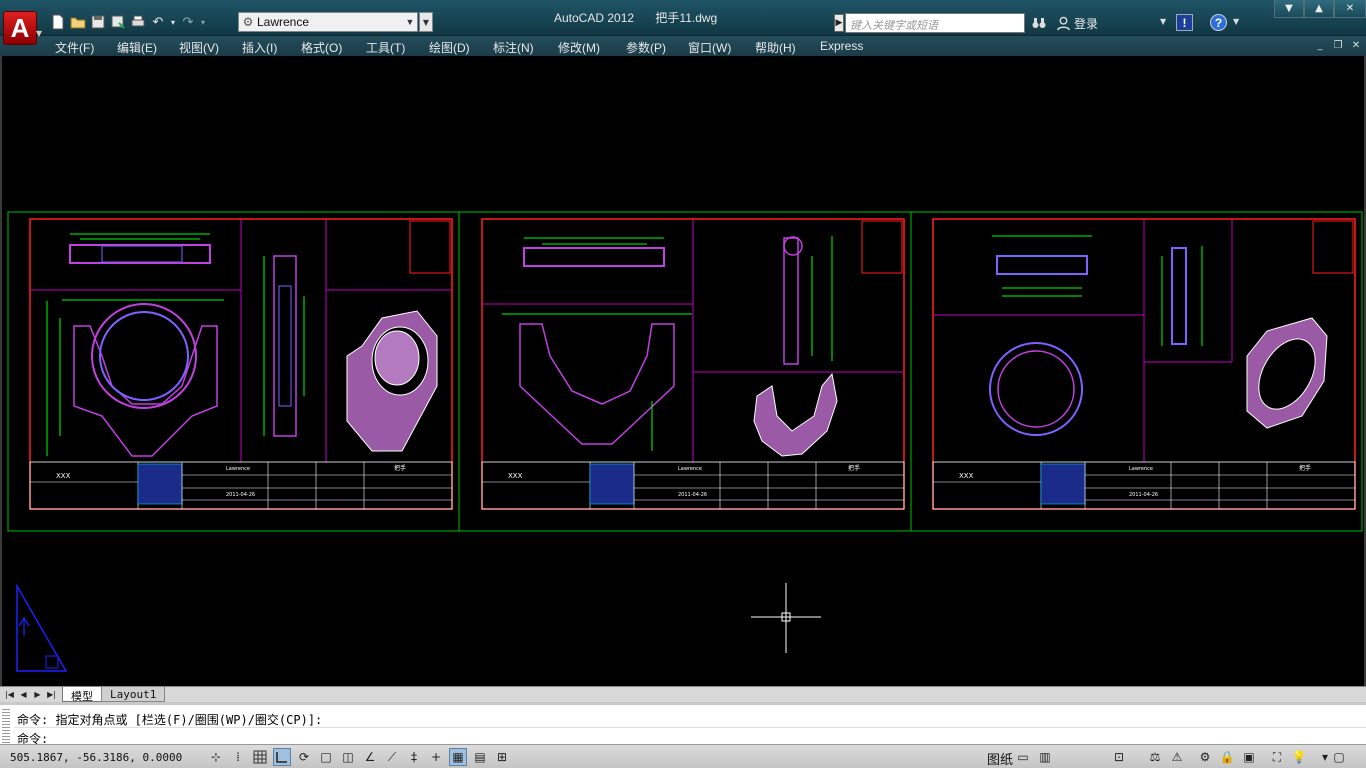  What do you see at coordinates (6, 726) in the screenshot?
I see `command-line-grip` at bounding box center [6, 726].